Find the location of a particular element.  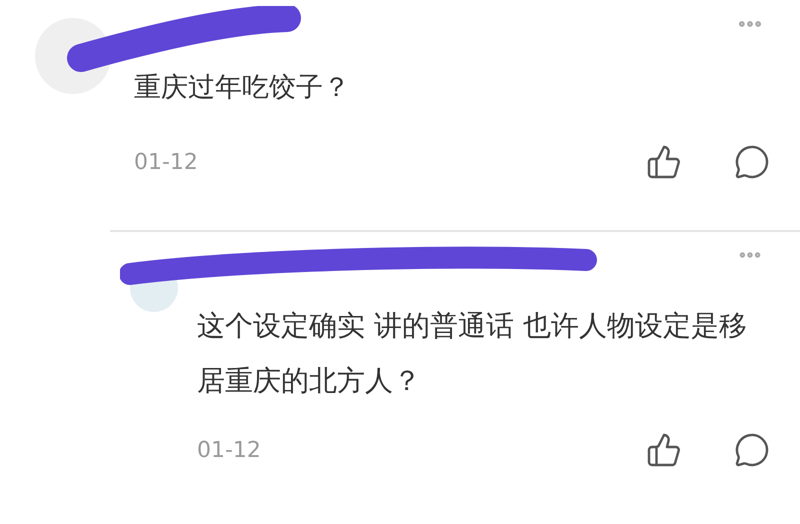

comment-text: 重庆过年吃饺子？ is located at coordinates (242, 88).